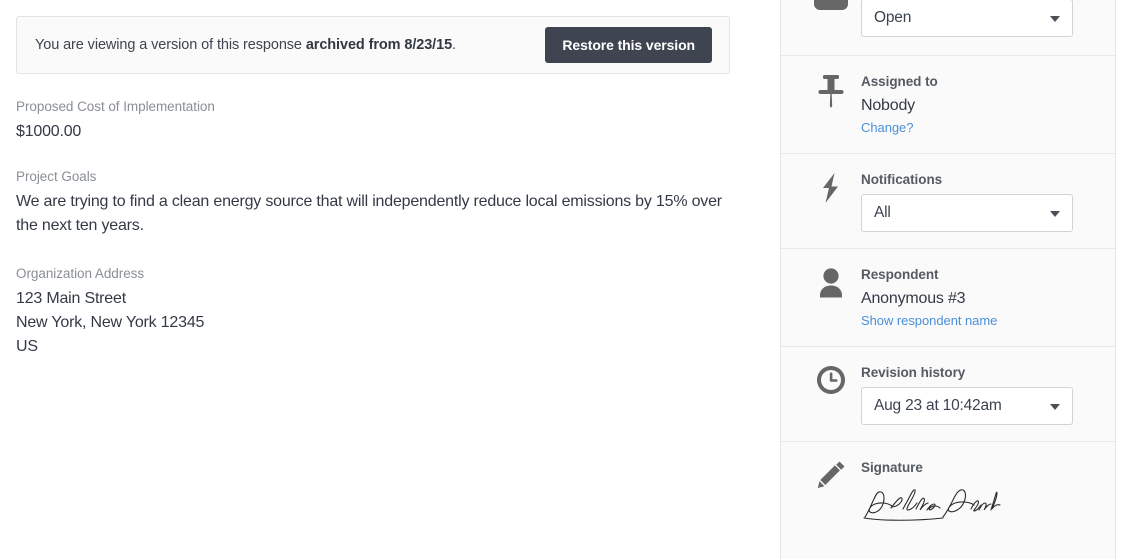 Image resolution: width=1130 pixels, height=559 pixels. Describe the element at coordinates (882, 212) in the screenshot. I see `notifications-select-value: All` at that location.